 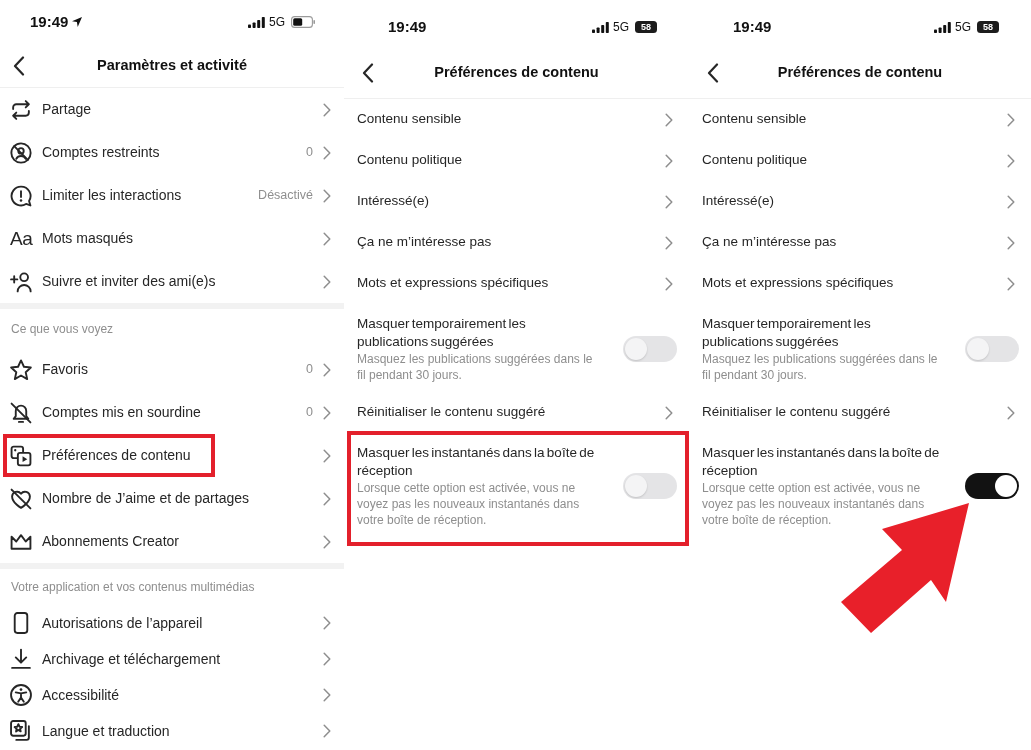 I want to click on repeat-icon, so click(x=21, y=109).